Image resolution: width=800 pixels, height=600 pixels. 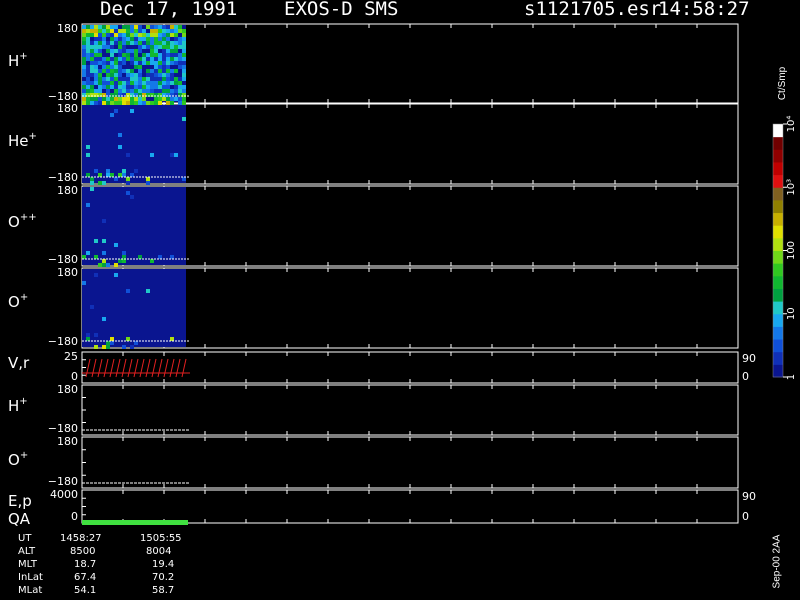 What do you see at coordinates (410, 410) in the screenshot?
I see `panel-frame` at bounding box center [410, 410].